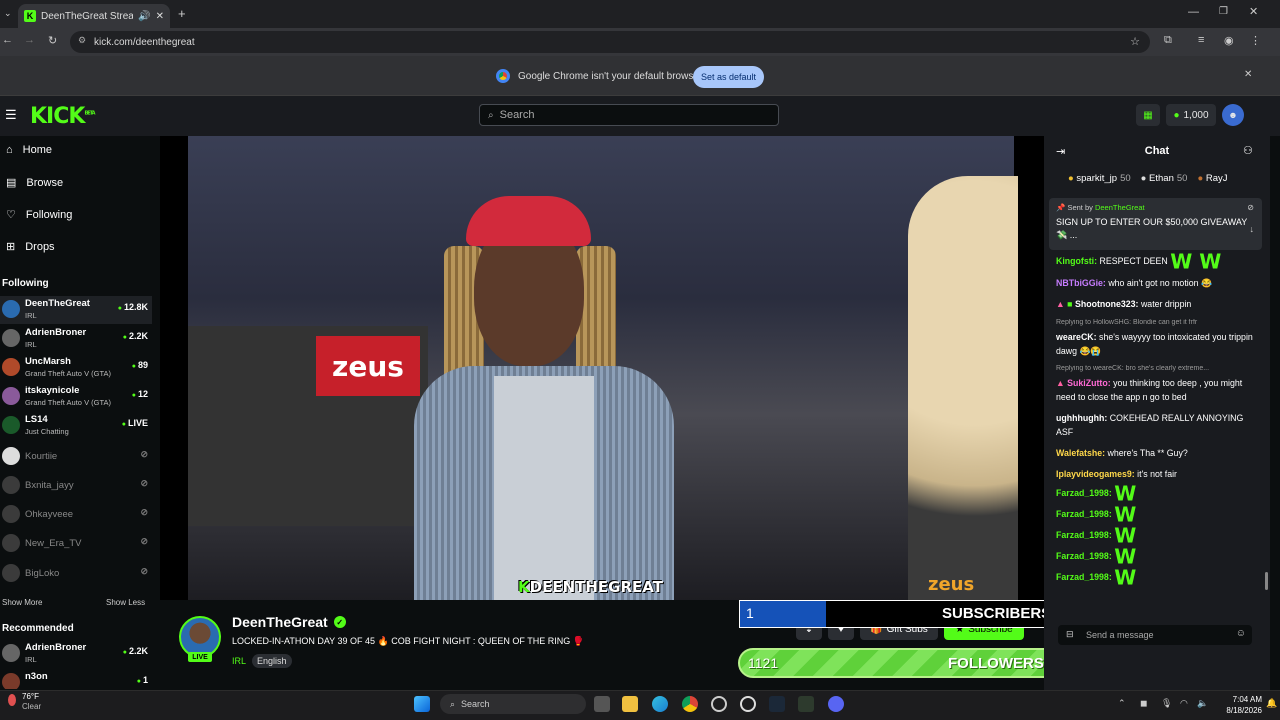  I want to click on edge-icon, so click(660, 704).